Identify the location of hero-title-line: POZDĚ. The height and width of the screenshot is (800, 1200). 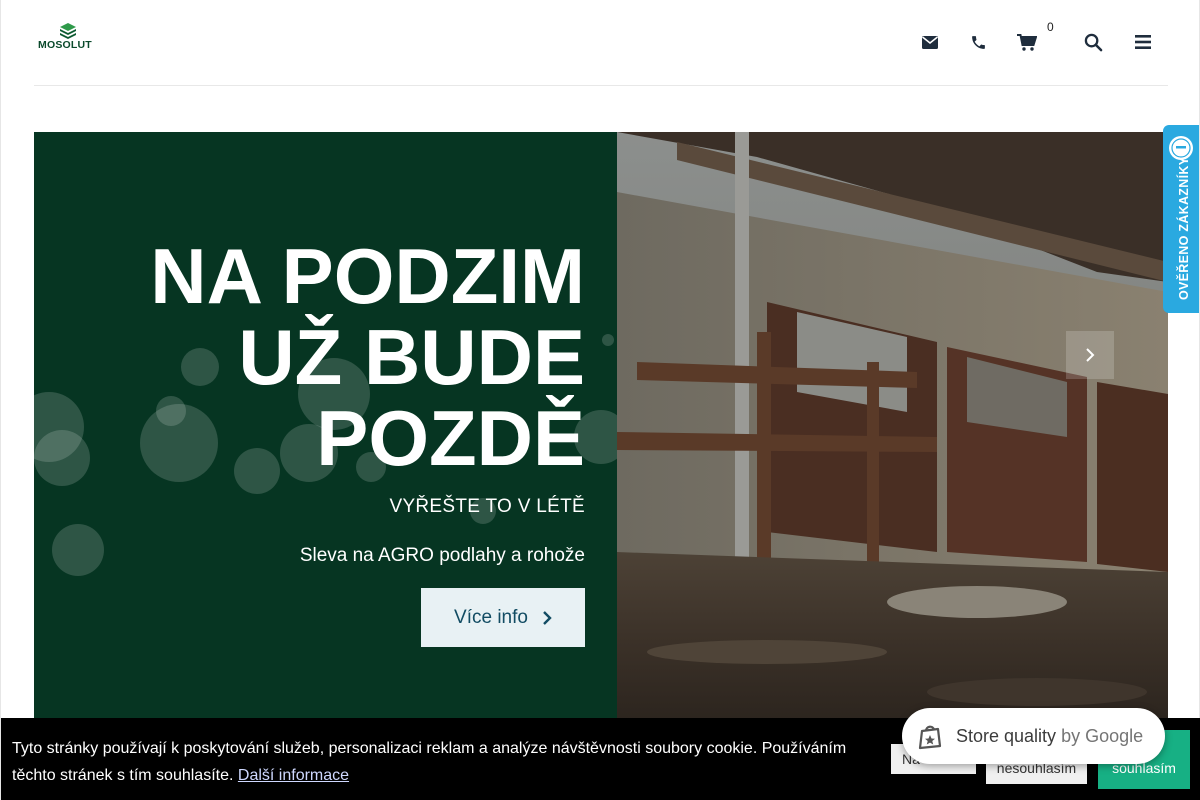
(450, 438).